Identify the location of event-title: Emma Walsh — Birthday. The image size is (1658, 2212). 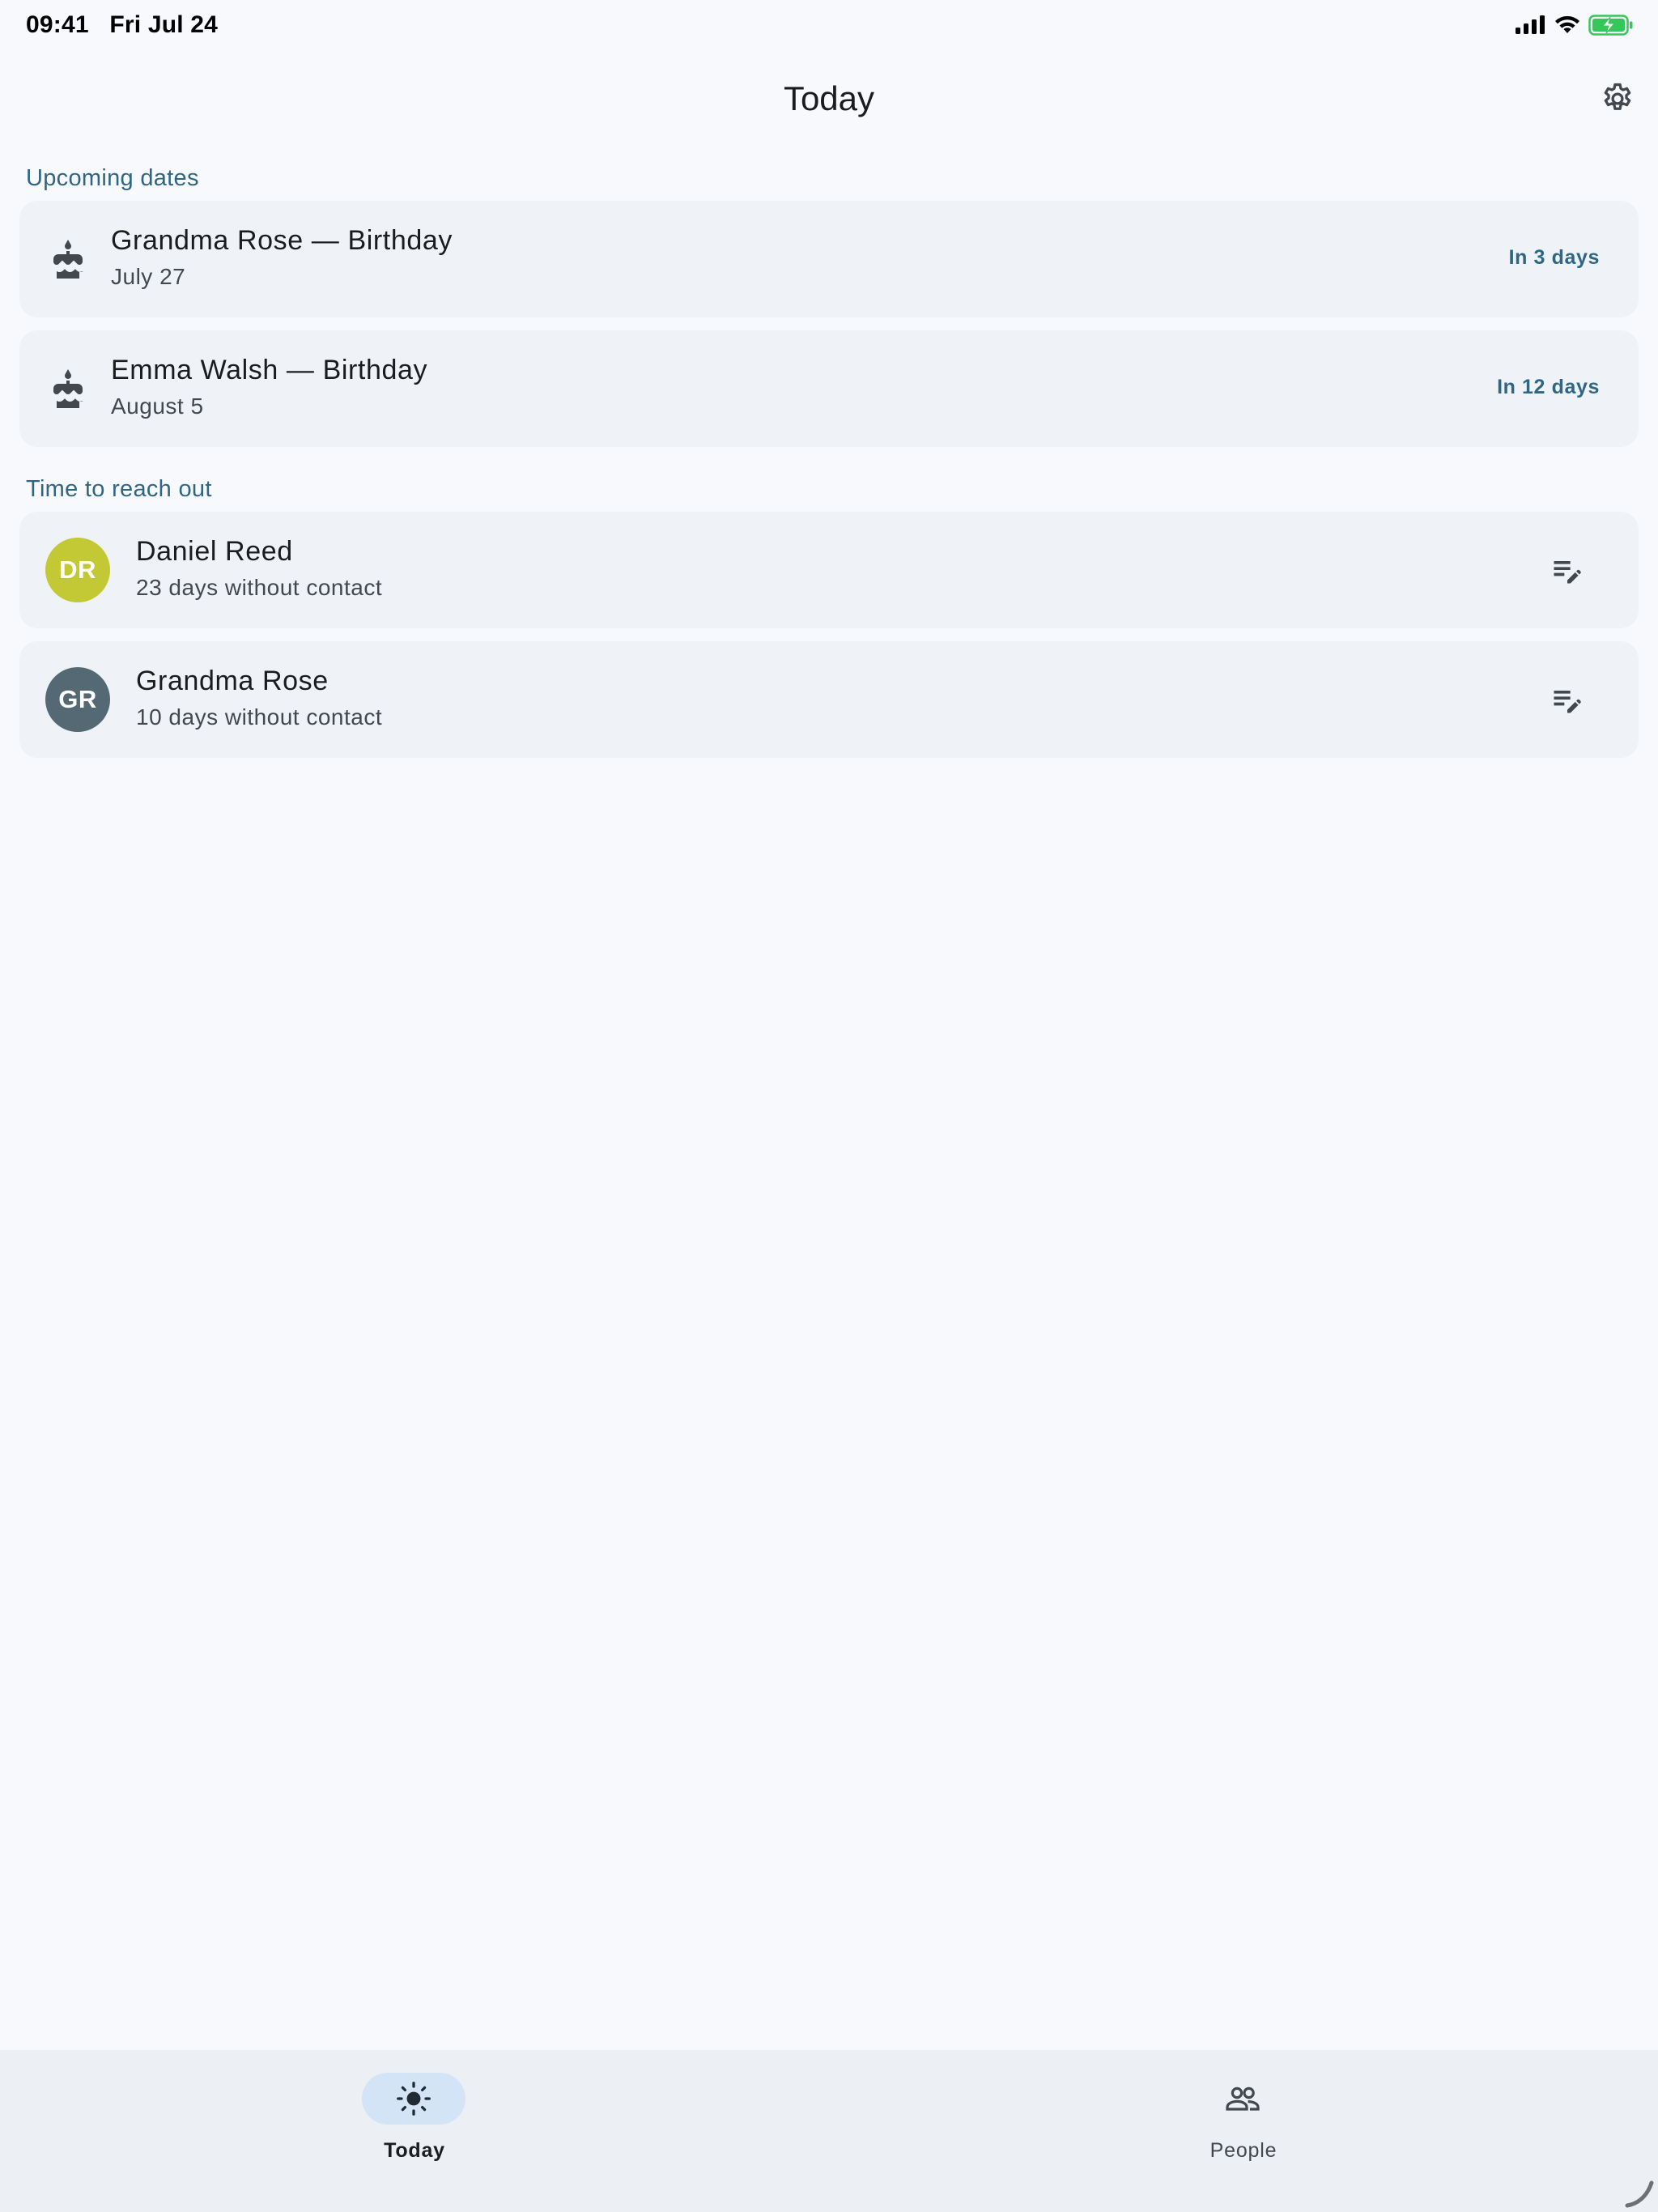
(269, 370).